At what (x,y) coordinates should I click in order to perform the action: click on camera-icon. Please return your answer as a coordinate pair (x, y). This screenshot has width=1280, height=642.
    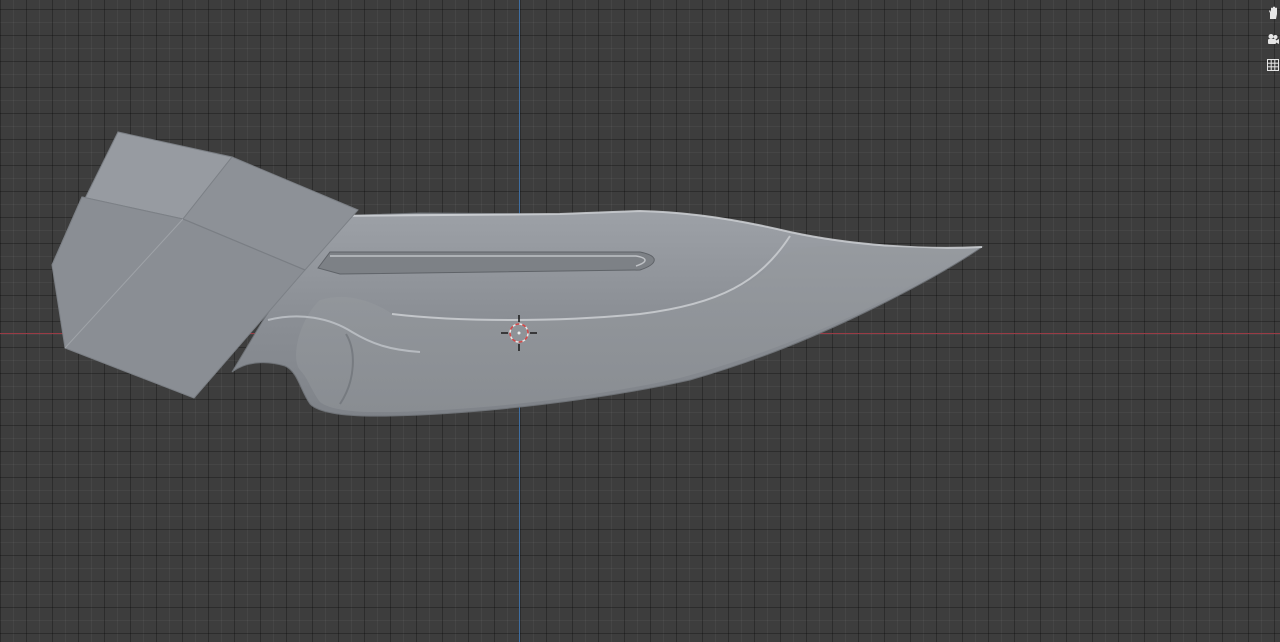
    Looking at the image, I should click on (1273, 39).